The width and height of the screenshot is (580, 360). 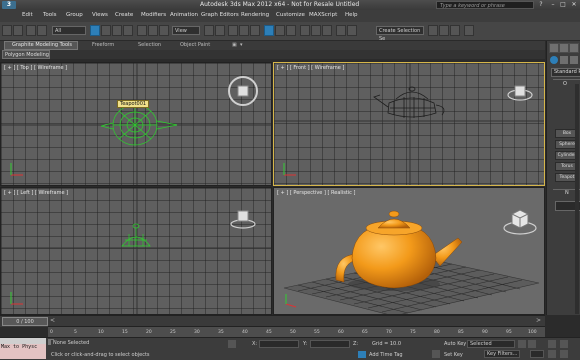 What do you see at coordinates (455, 344) in the screenshot?
I see `auto-key-button: Auto Key` at bounding box center [455, 344].